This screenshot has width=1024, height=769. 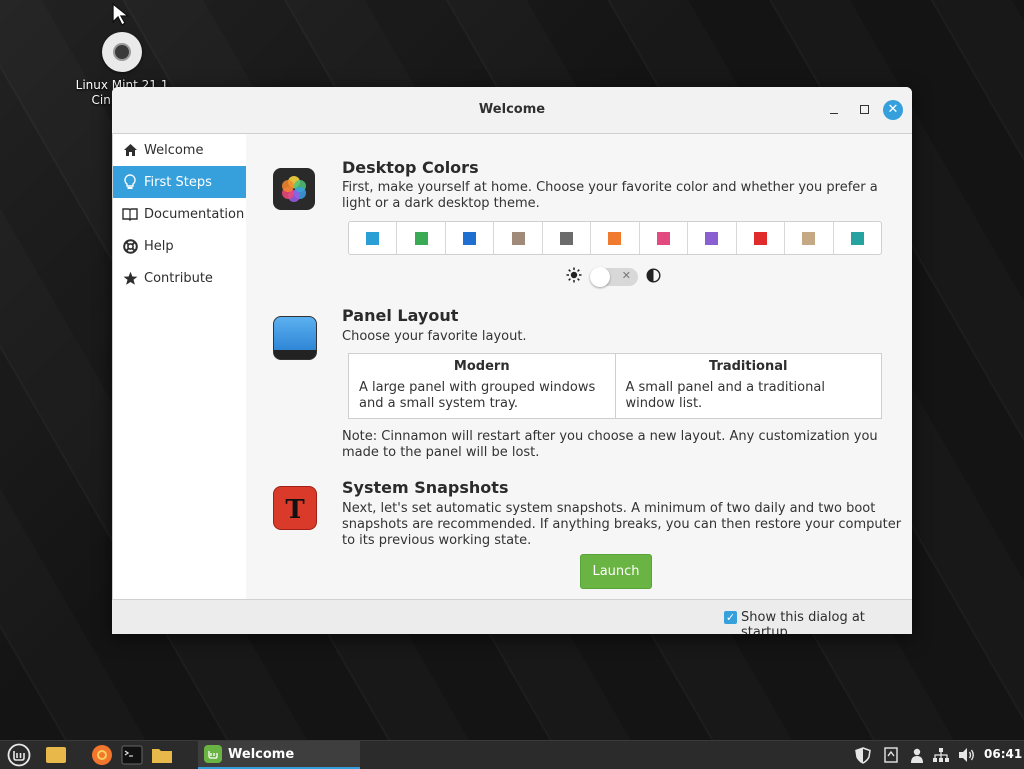 I want to click on timeshift-icon: T, so click(x=295, y=508).